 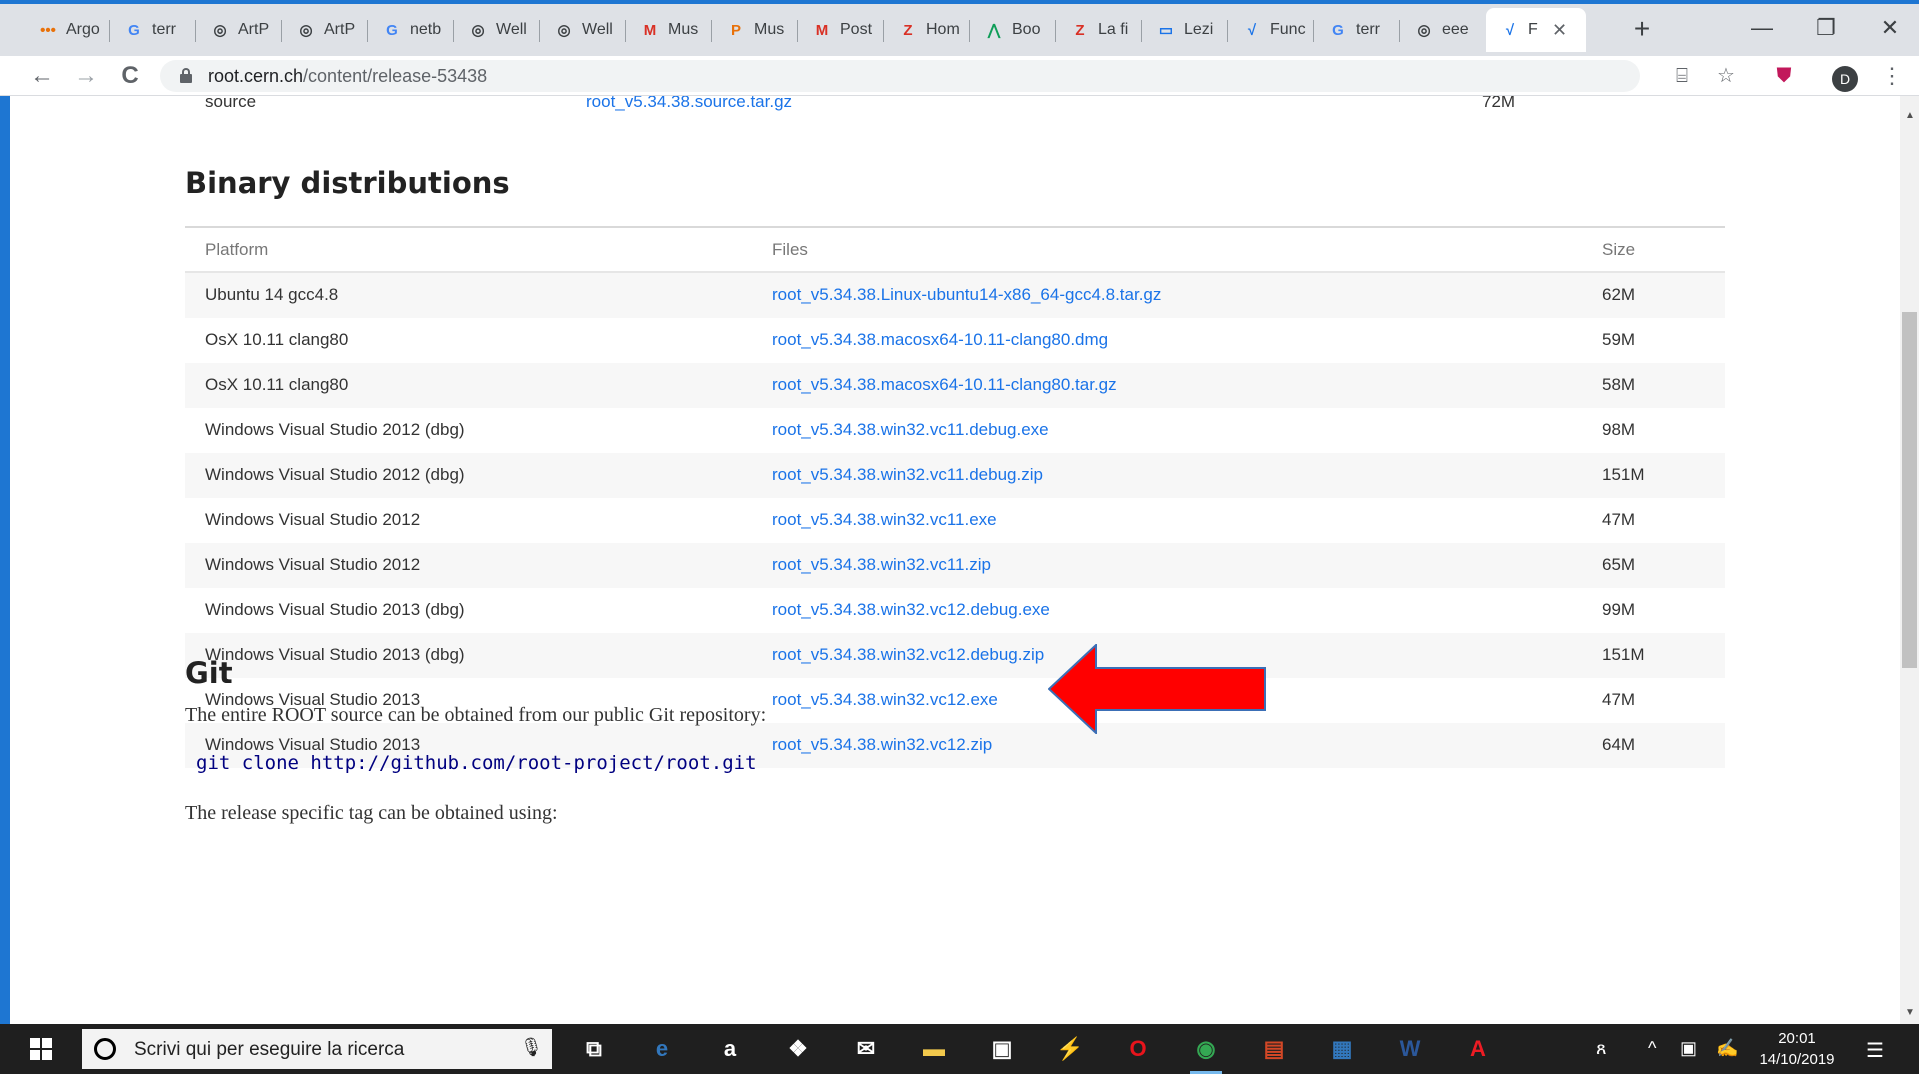 What do you see at coordinates (669, 30) in the screenshot?
I see `browser-tab: M Mus` at bounding box center [669, 30].